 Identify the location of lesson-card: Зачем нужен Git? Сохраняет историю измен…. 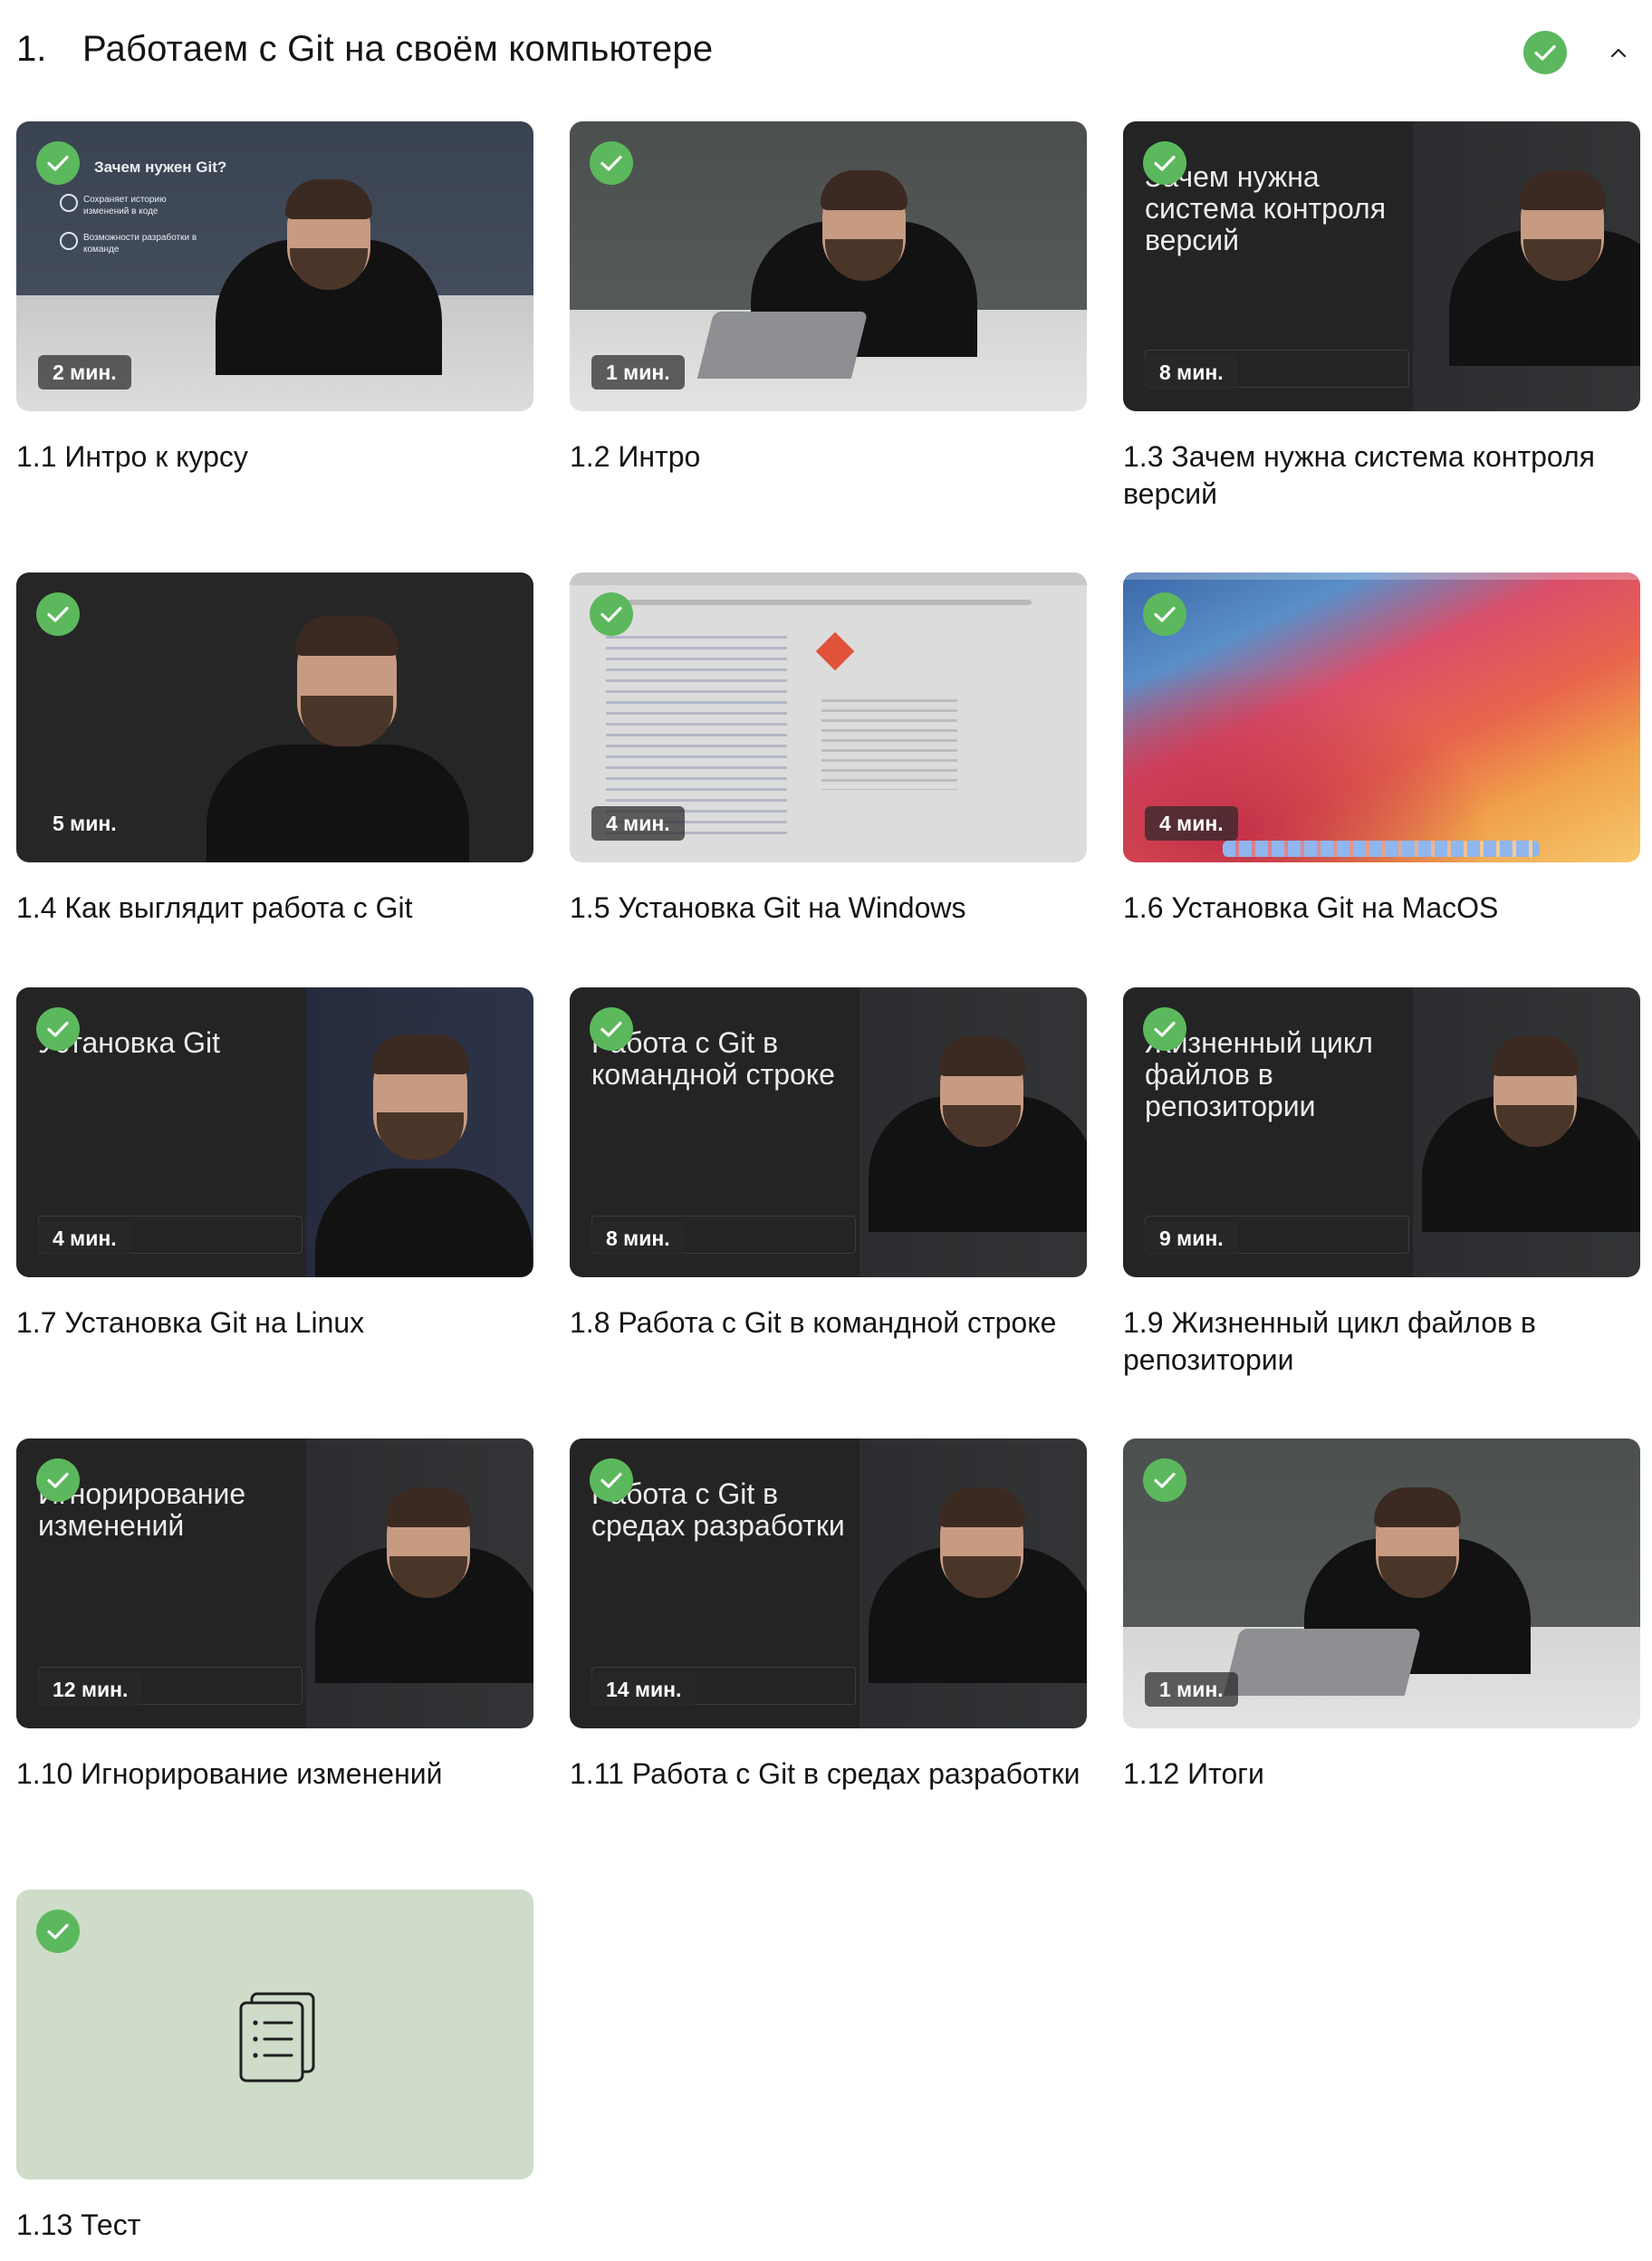
(274, 297).